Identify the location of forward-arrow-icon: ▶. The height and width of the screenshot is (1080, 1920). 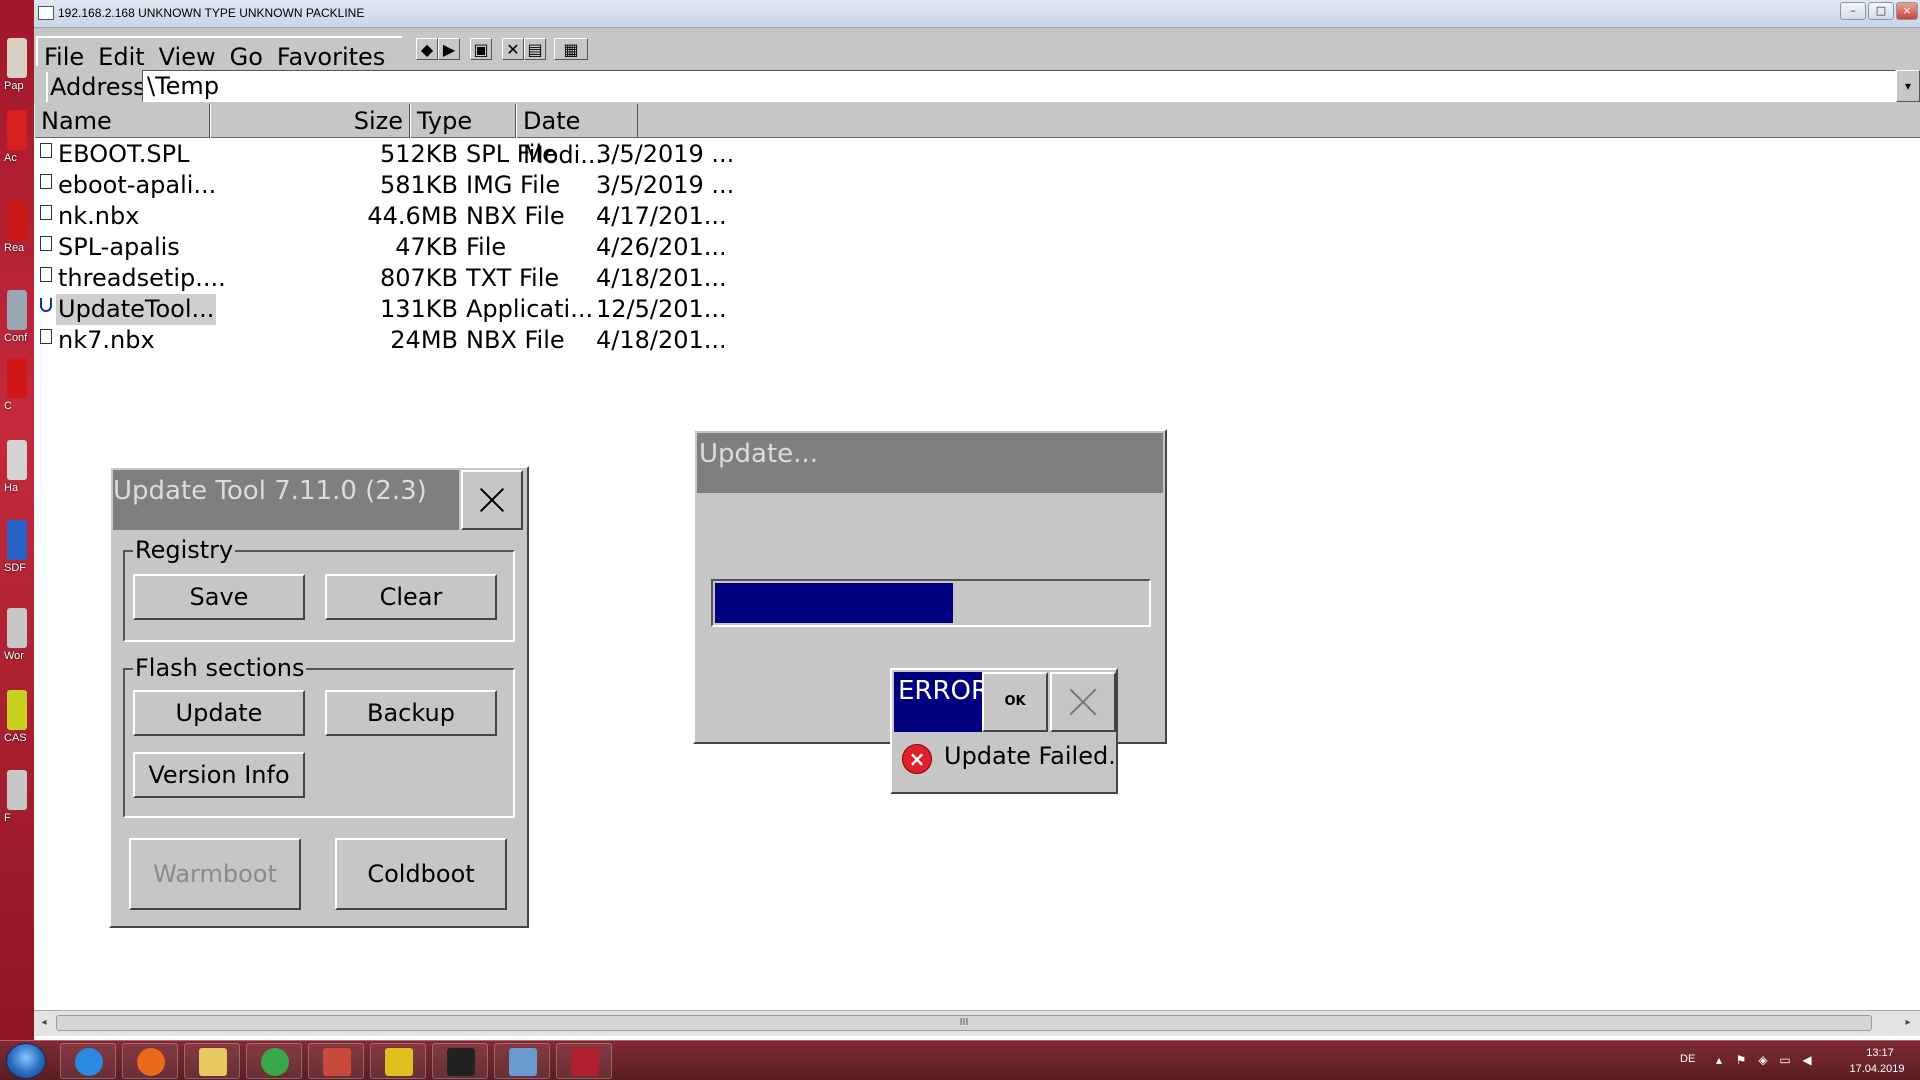
(449, 49).